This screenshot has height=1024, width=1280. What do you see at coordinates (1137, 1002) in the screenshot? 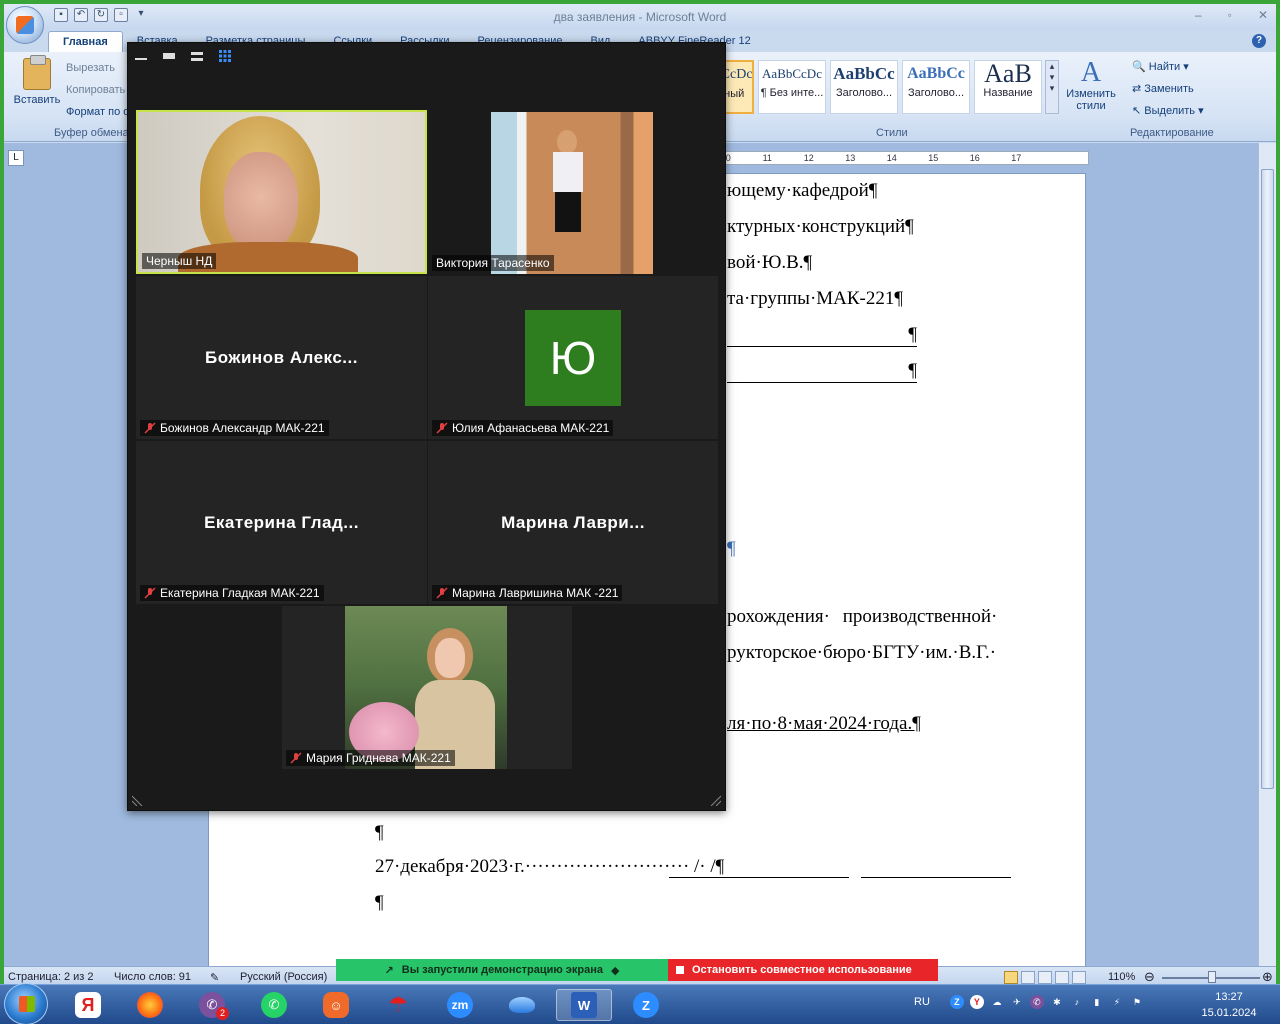
I see `flag-tray-icon: ⚑` at bounding box center [1137, 1002].